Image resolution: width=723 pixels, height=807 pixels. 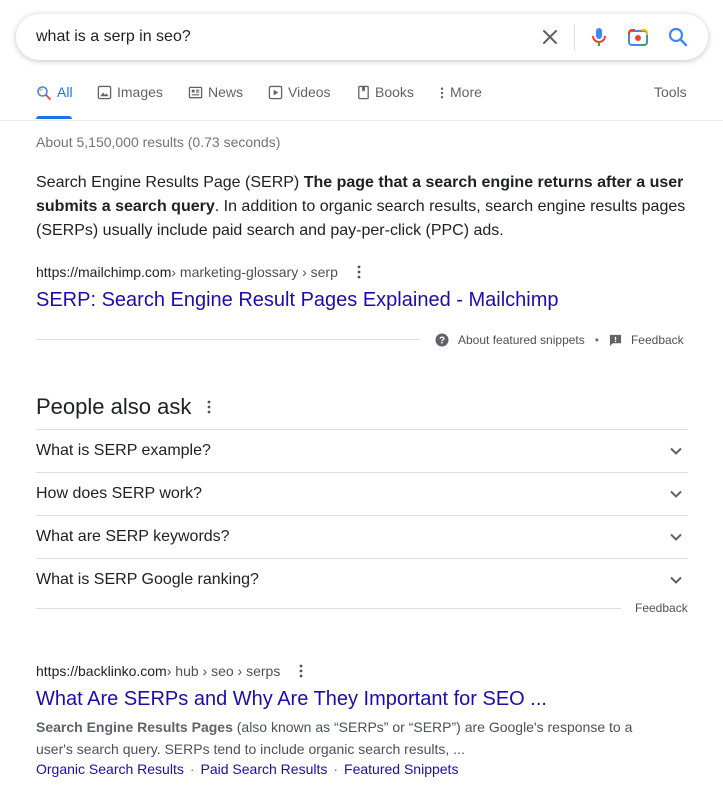 I want to click on paa-question: What is SERP example?, so click(x=362, y=450).